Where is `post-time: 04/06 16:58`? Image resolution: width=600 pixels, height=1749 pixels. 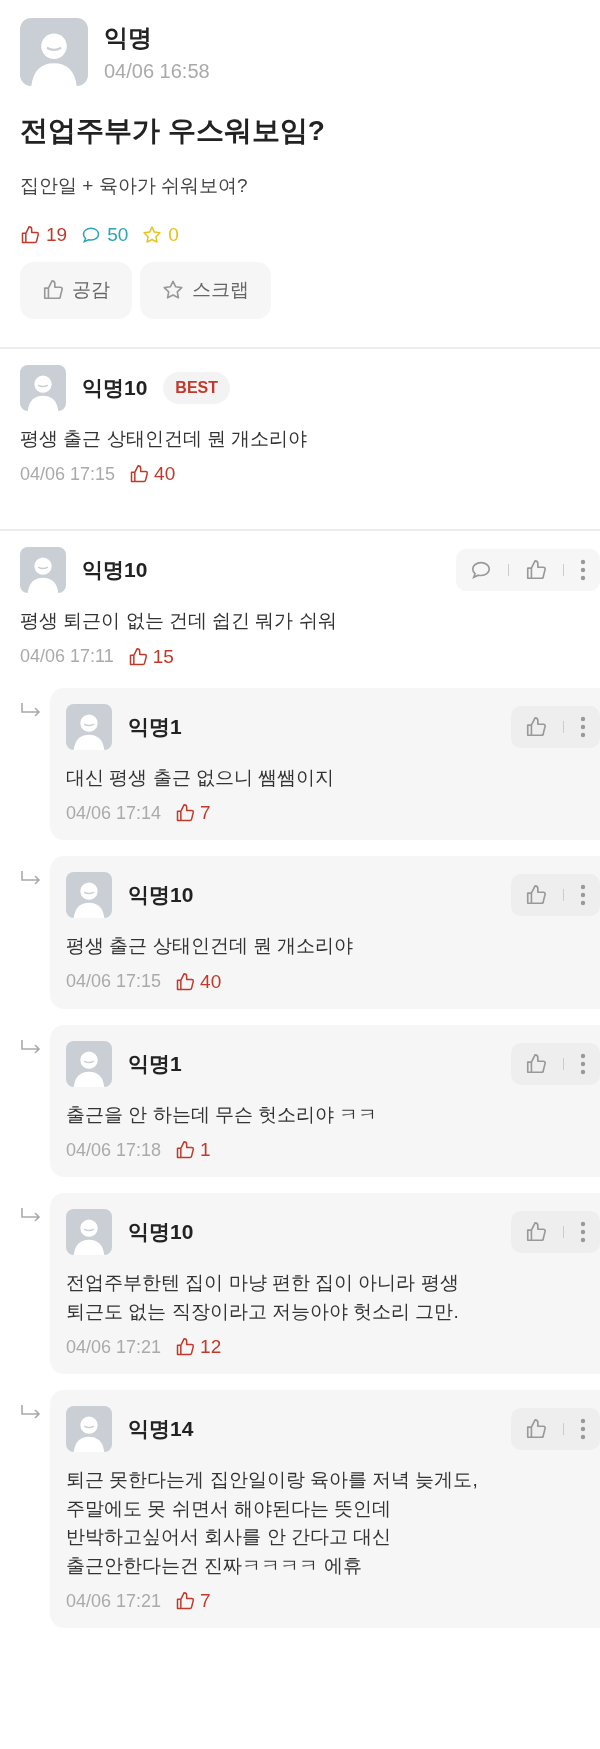
post-time: 04/06 16:58 is located at coordinates (157, 71).